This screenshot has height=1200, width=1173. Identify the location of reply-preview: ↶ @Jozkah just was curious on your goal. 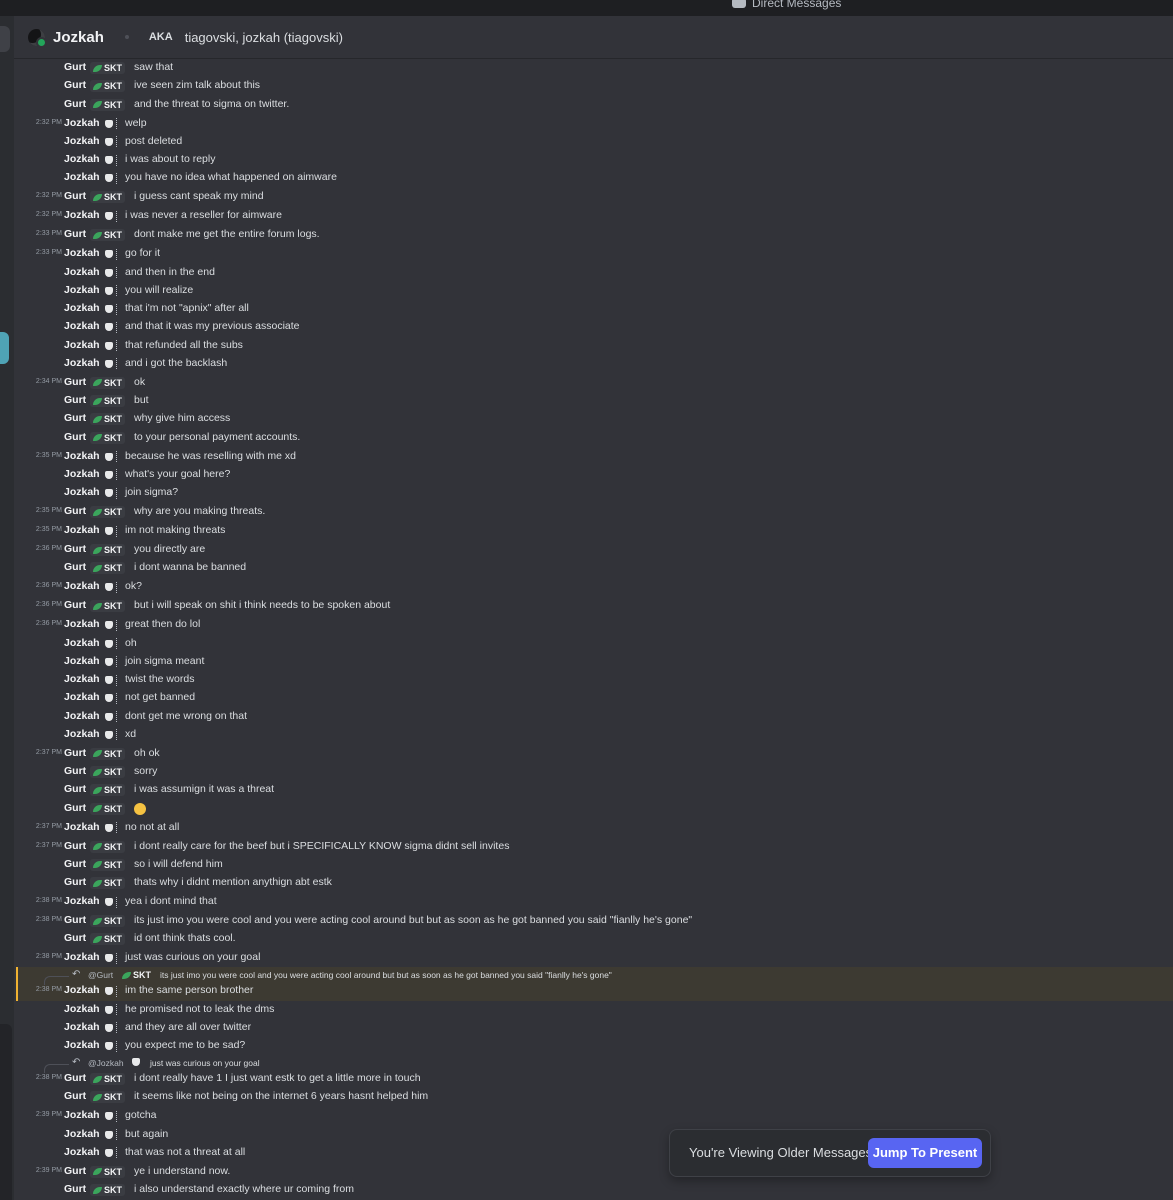
(593, 1065).